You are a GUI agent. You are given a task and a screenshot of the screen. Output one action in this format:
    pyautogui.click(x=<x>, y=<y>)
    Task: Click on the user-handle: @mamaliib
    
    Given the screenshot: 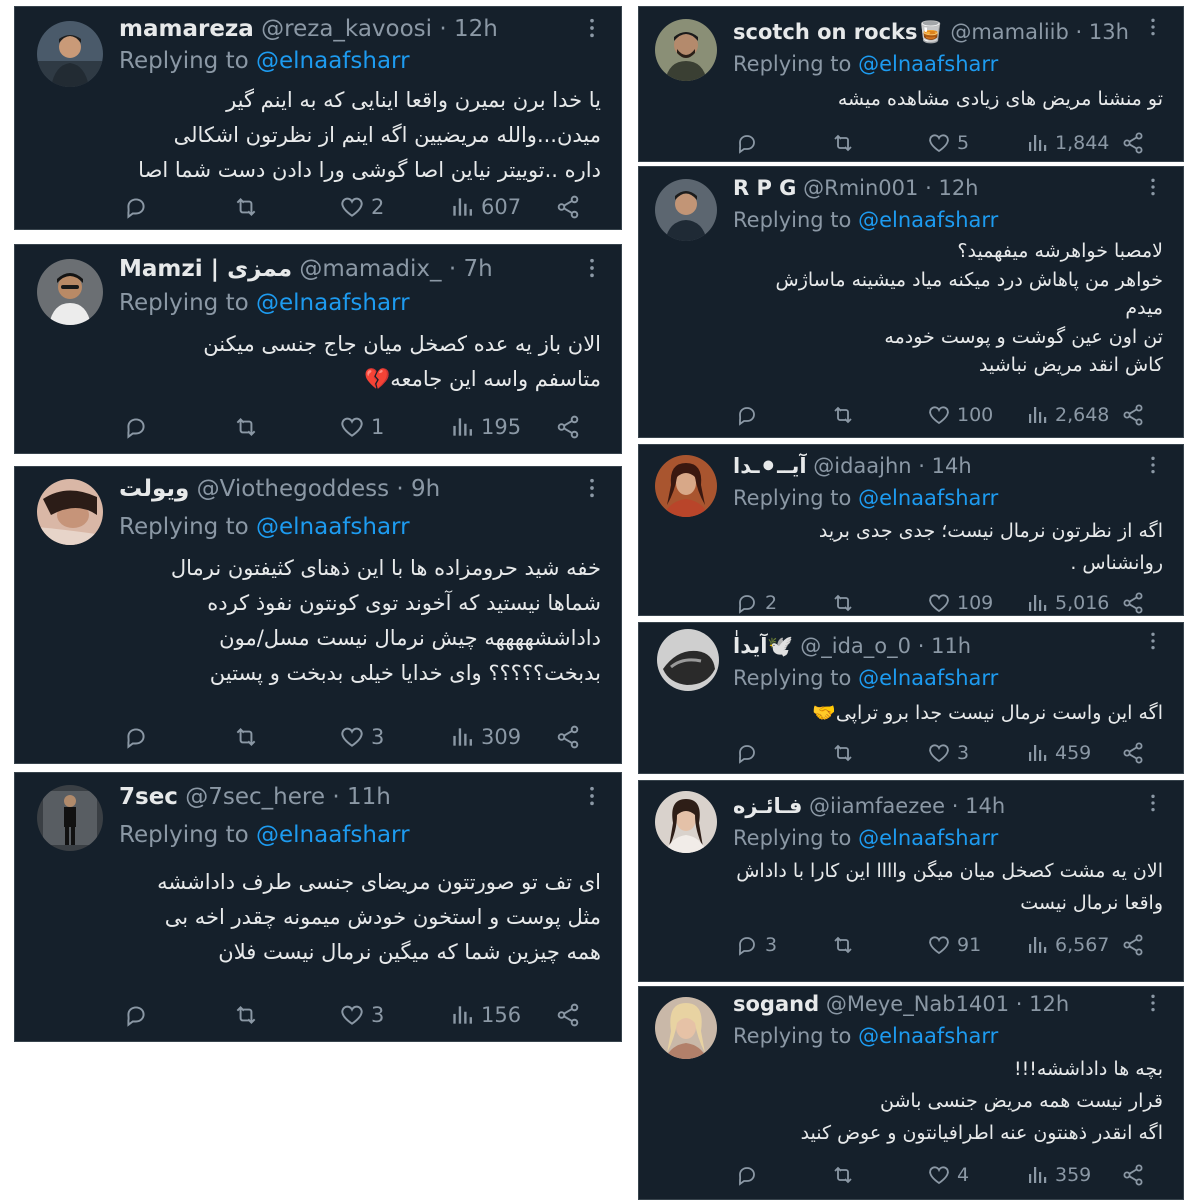 What is the action you would take?
    pyautogui.click(x=1009, y=32)
    